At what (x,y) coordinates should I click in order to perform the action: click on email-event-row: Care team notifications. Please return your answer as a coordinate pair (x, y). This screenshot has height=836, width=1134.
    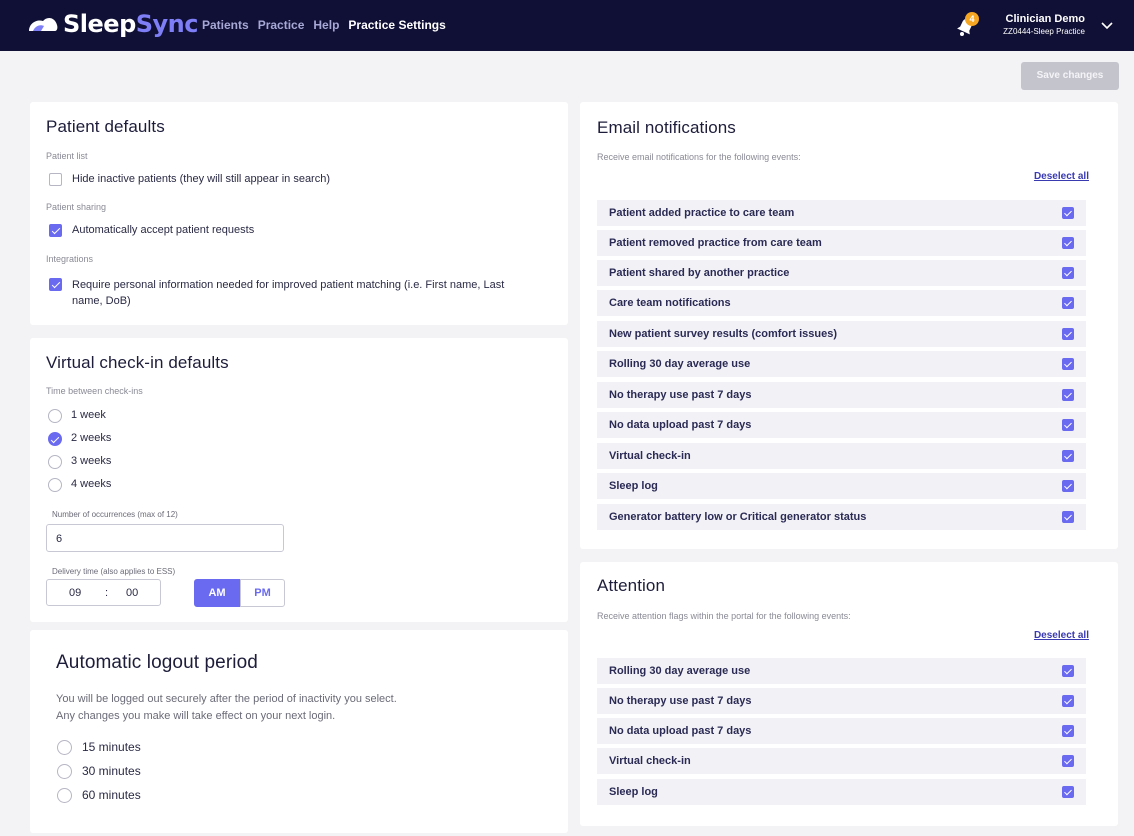
    Looking at the image, I should click on (841, 303).